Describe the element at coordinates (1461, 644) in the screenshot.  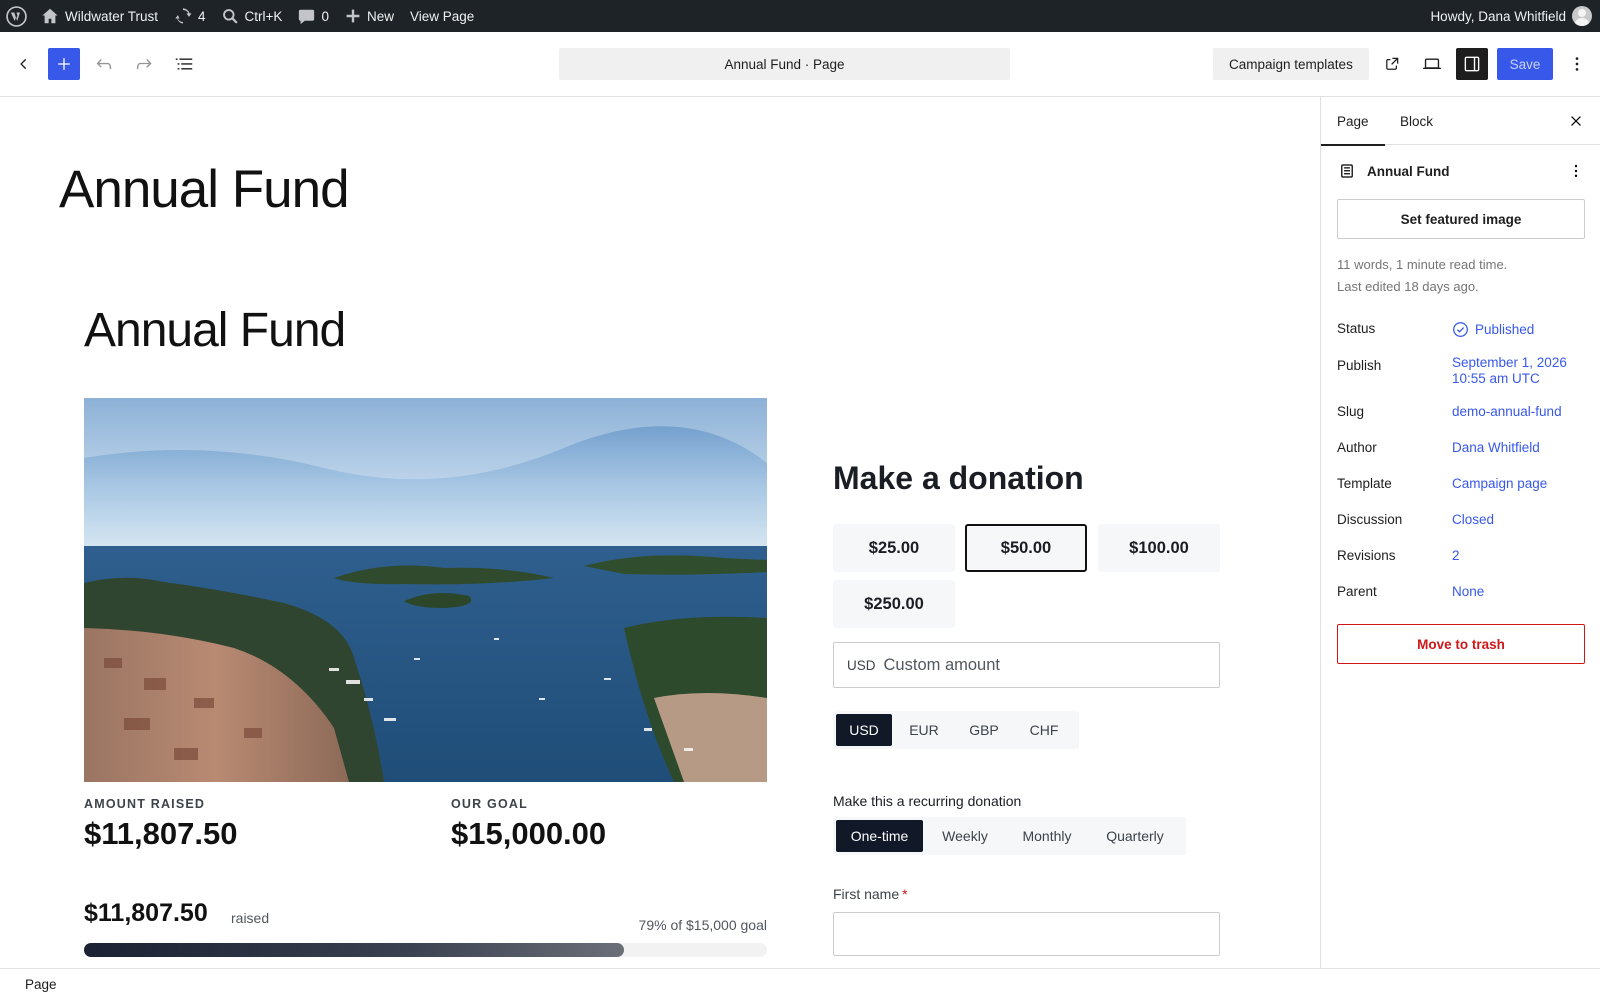
I see `move-to-trash-button: Move to trash` at that location.